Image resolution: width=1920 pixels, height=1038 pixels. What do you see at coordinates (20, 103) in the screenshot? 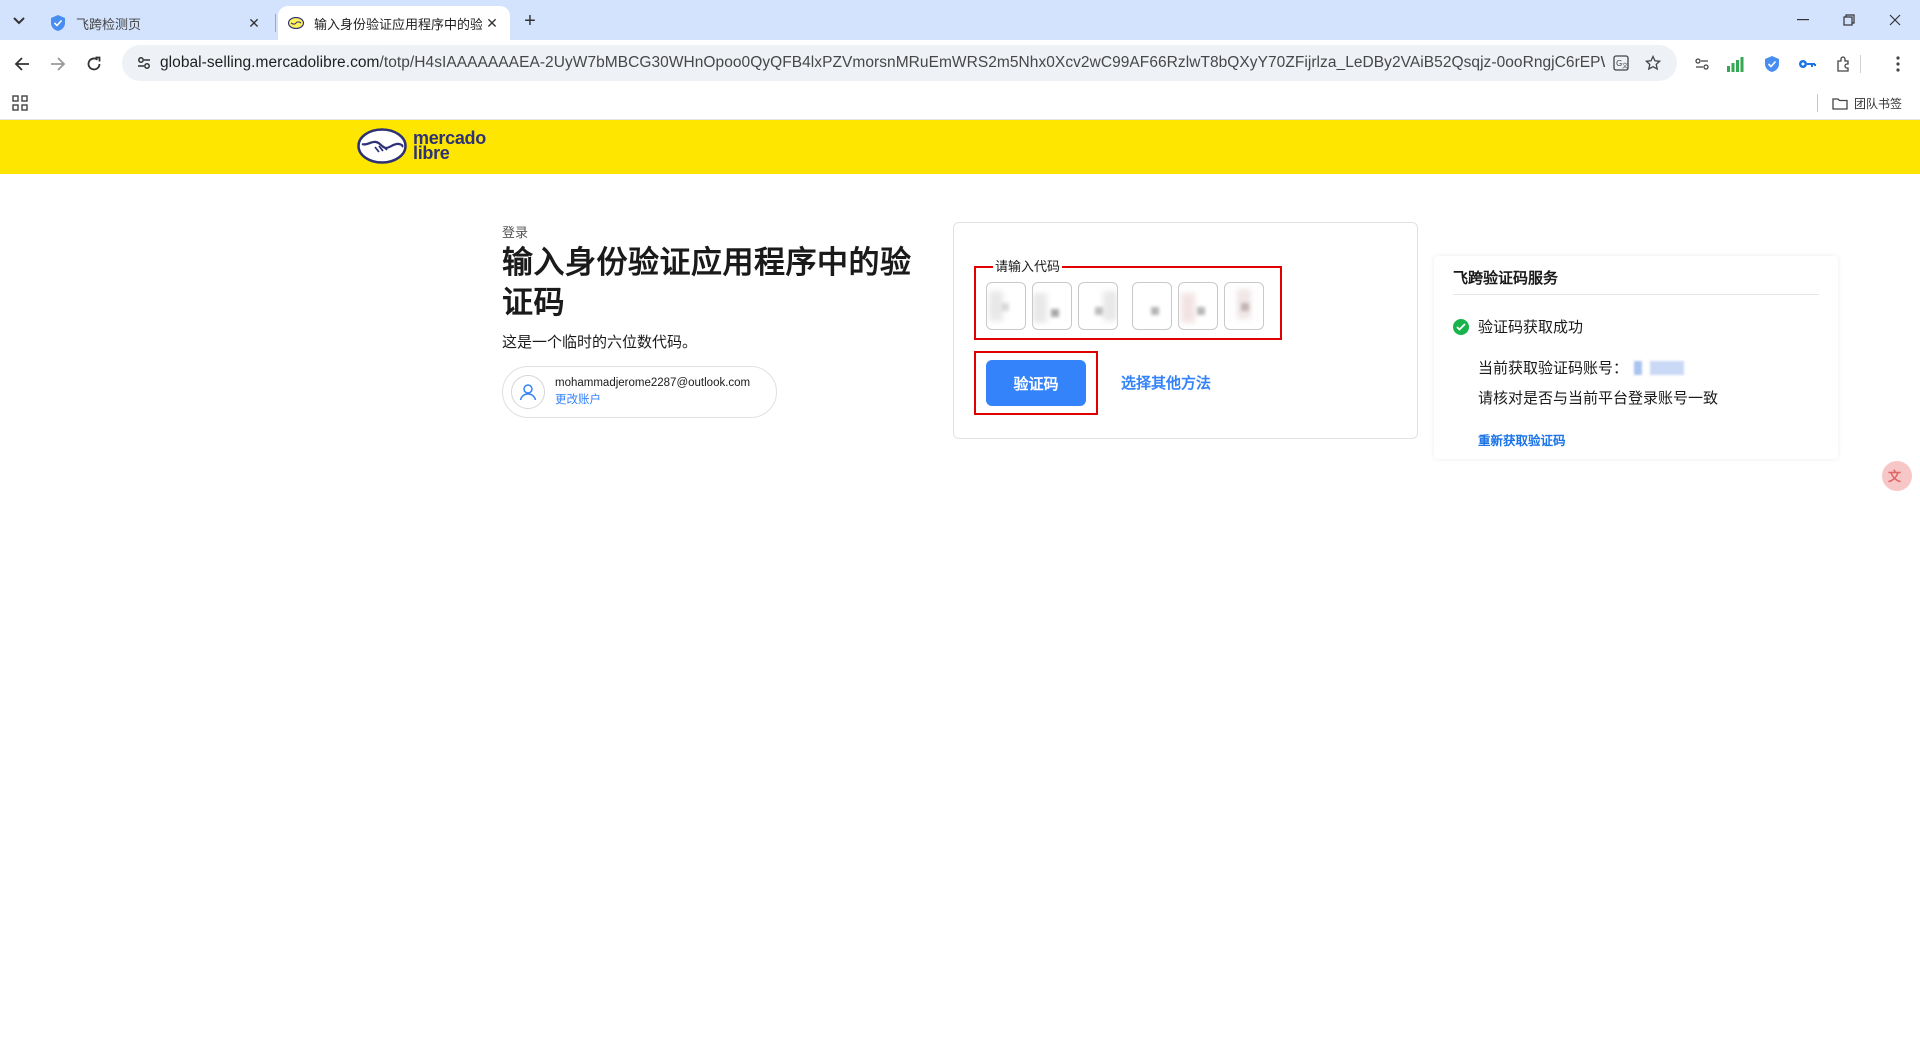
I see `apps-grid-icon` at bounding box center [20, 103].